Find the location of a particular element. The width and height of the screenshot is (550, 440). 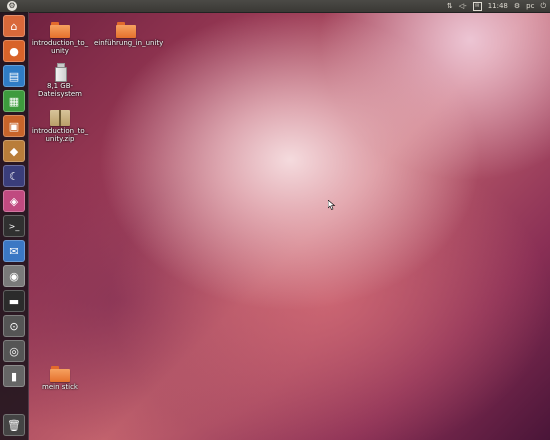

launcher-usb-drive-icon: ▮ is located at coordinates (14, 376).